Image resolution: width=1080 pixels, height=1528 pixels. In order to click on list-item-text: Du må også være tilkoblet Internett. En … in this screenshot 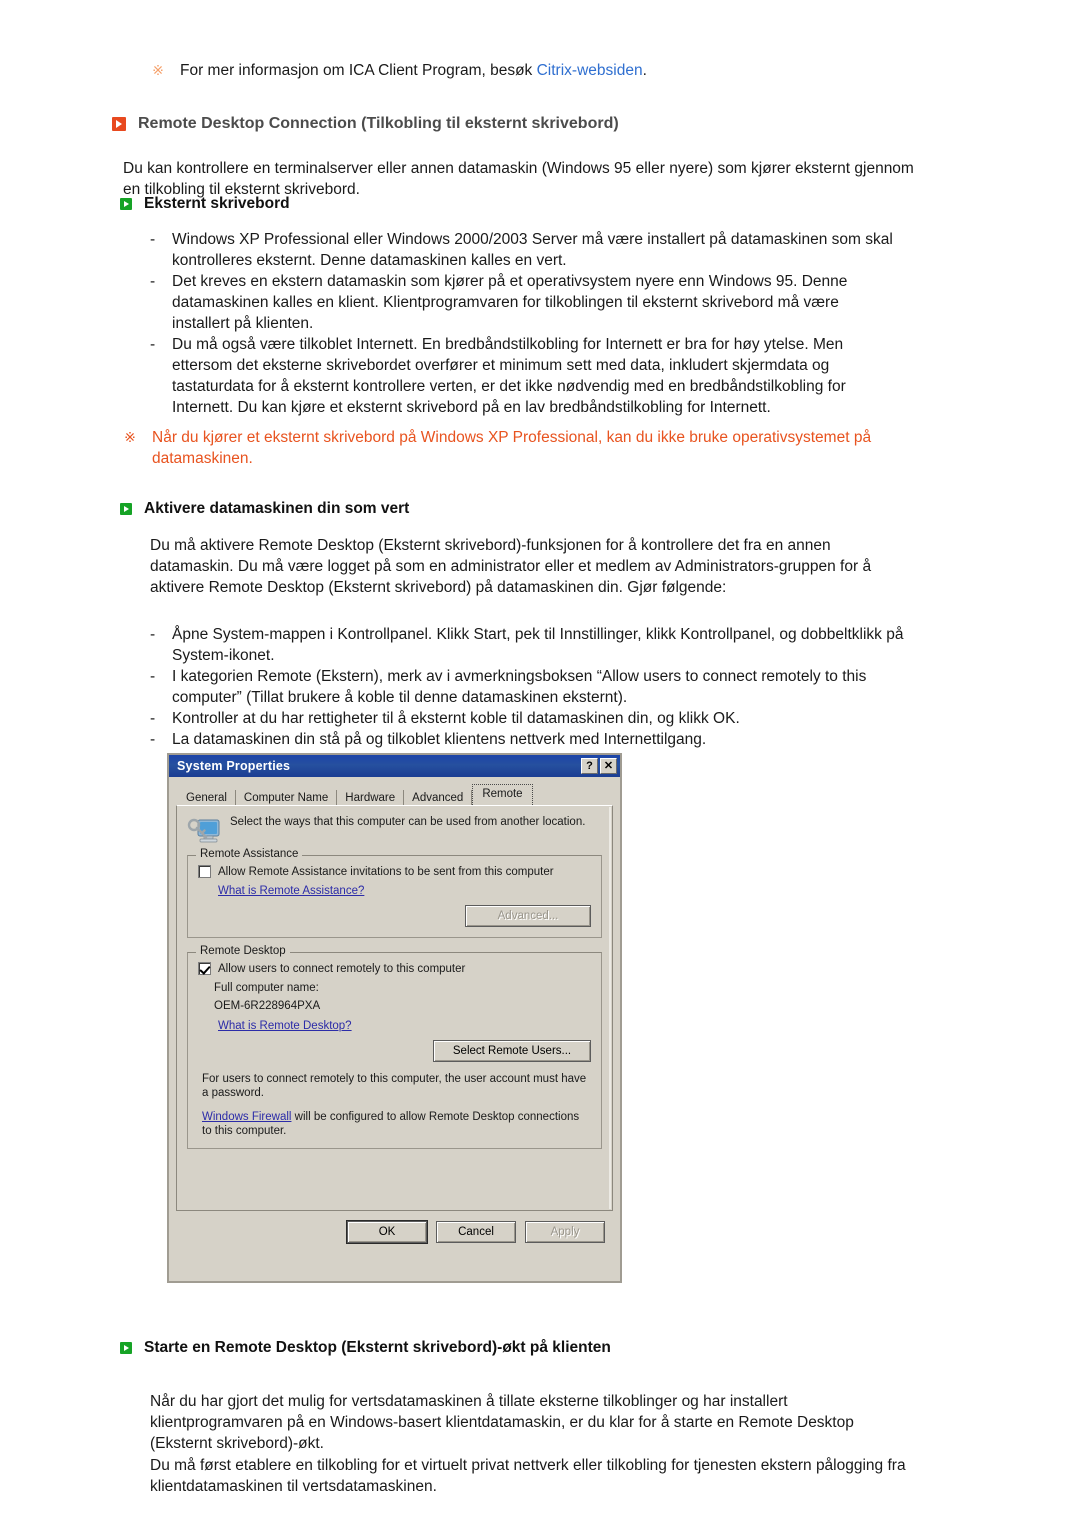, I will do `click(509, 376)`.